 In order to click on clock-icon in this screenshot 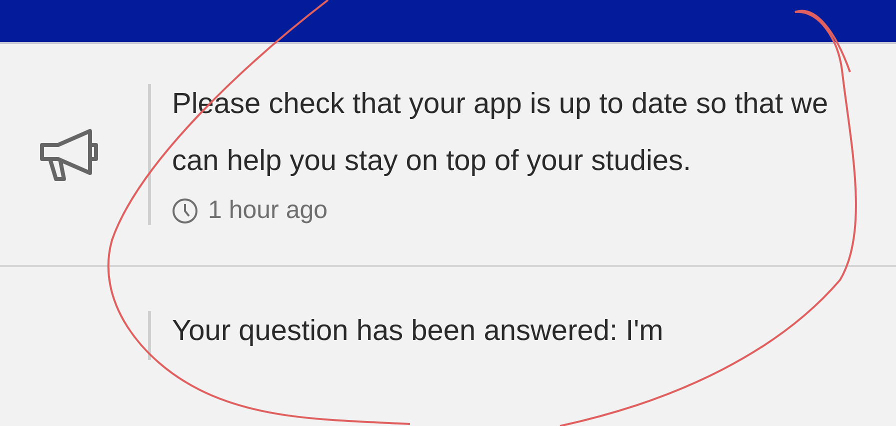, I will do `click(185, 211)`.